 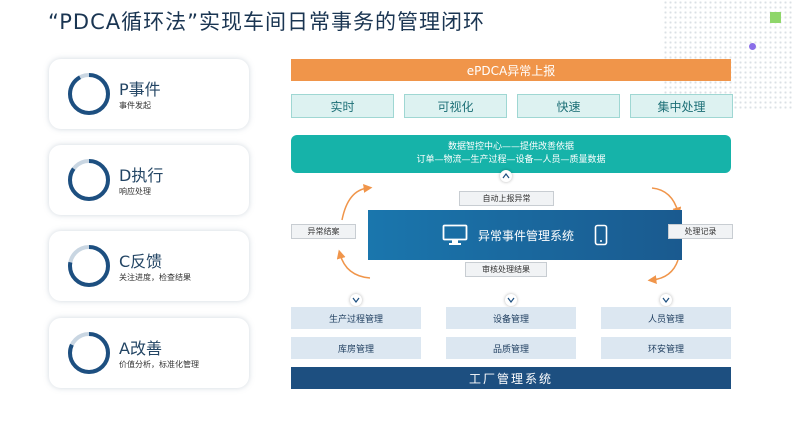 What do you see at coordinates (510, 147) in the screenshot?
I see `data-center-title: 数据智控中心——提供改善依据` at bounding box center [510, 147].